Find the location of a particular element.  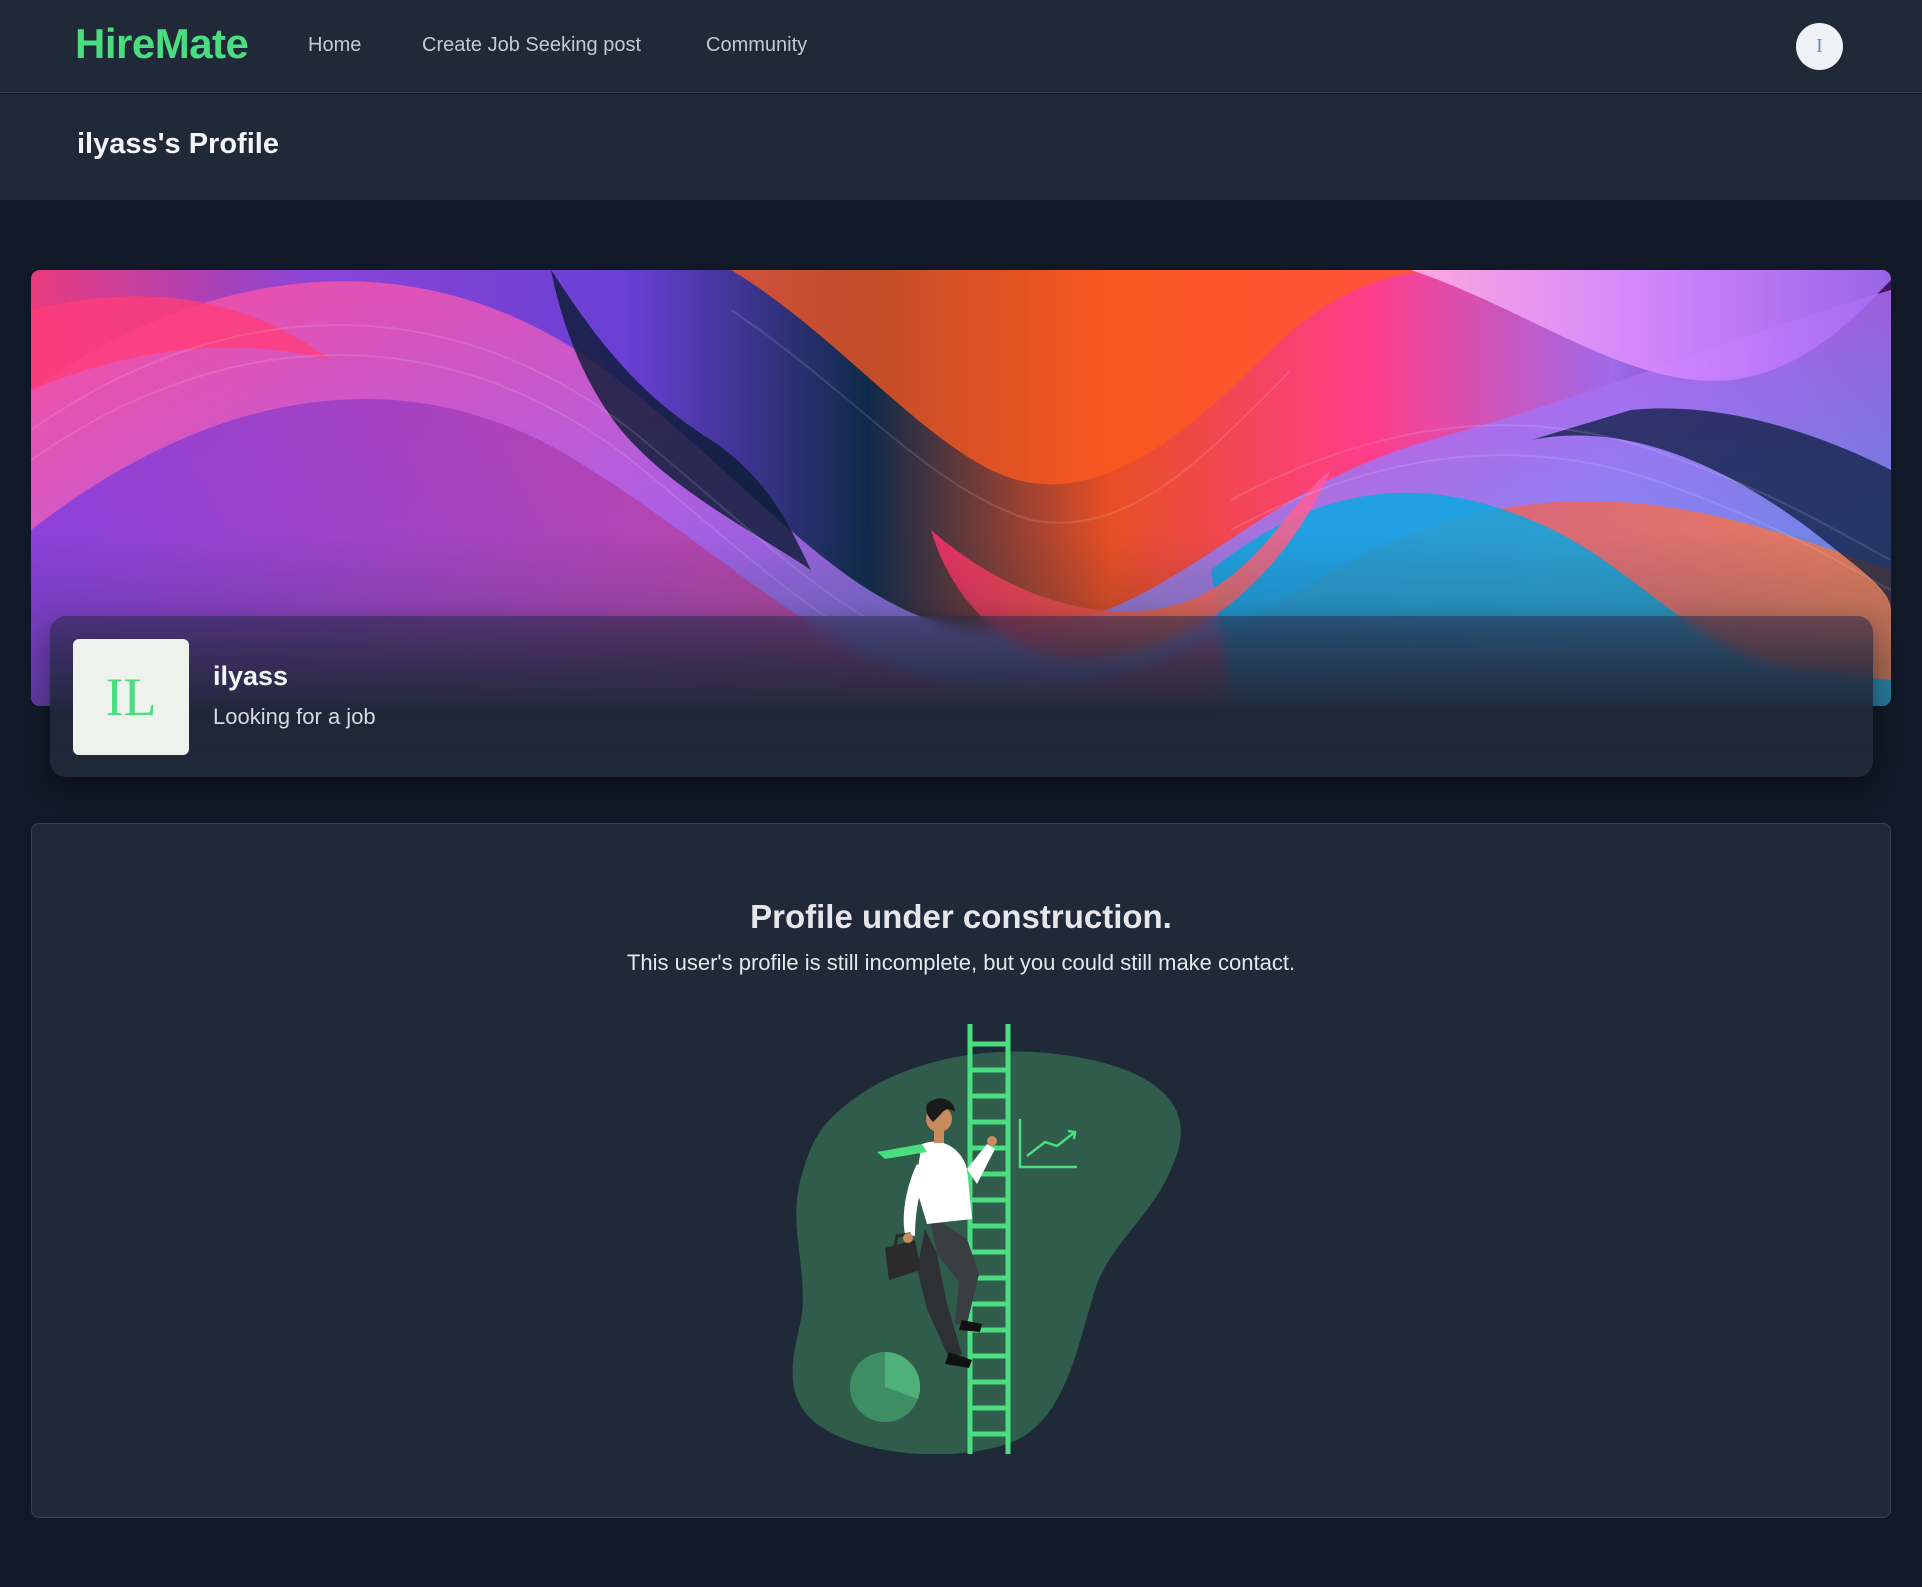

profile-name: ilyass is located at coordinates (251, 676).